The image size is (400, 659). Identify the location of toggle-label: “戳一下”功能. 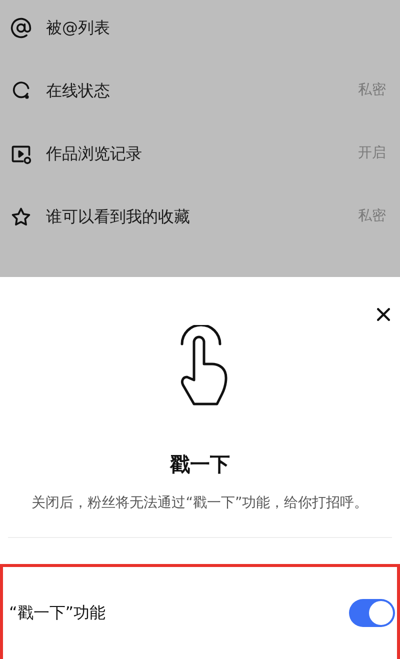
(57, 613).